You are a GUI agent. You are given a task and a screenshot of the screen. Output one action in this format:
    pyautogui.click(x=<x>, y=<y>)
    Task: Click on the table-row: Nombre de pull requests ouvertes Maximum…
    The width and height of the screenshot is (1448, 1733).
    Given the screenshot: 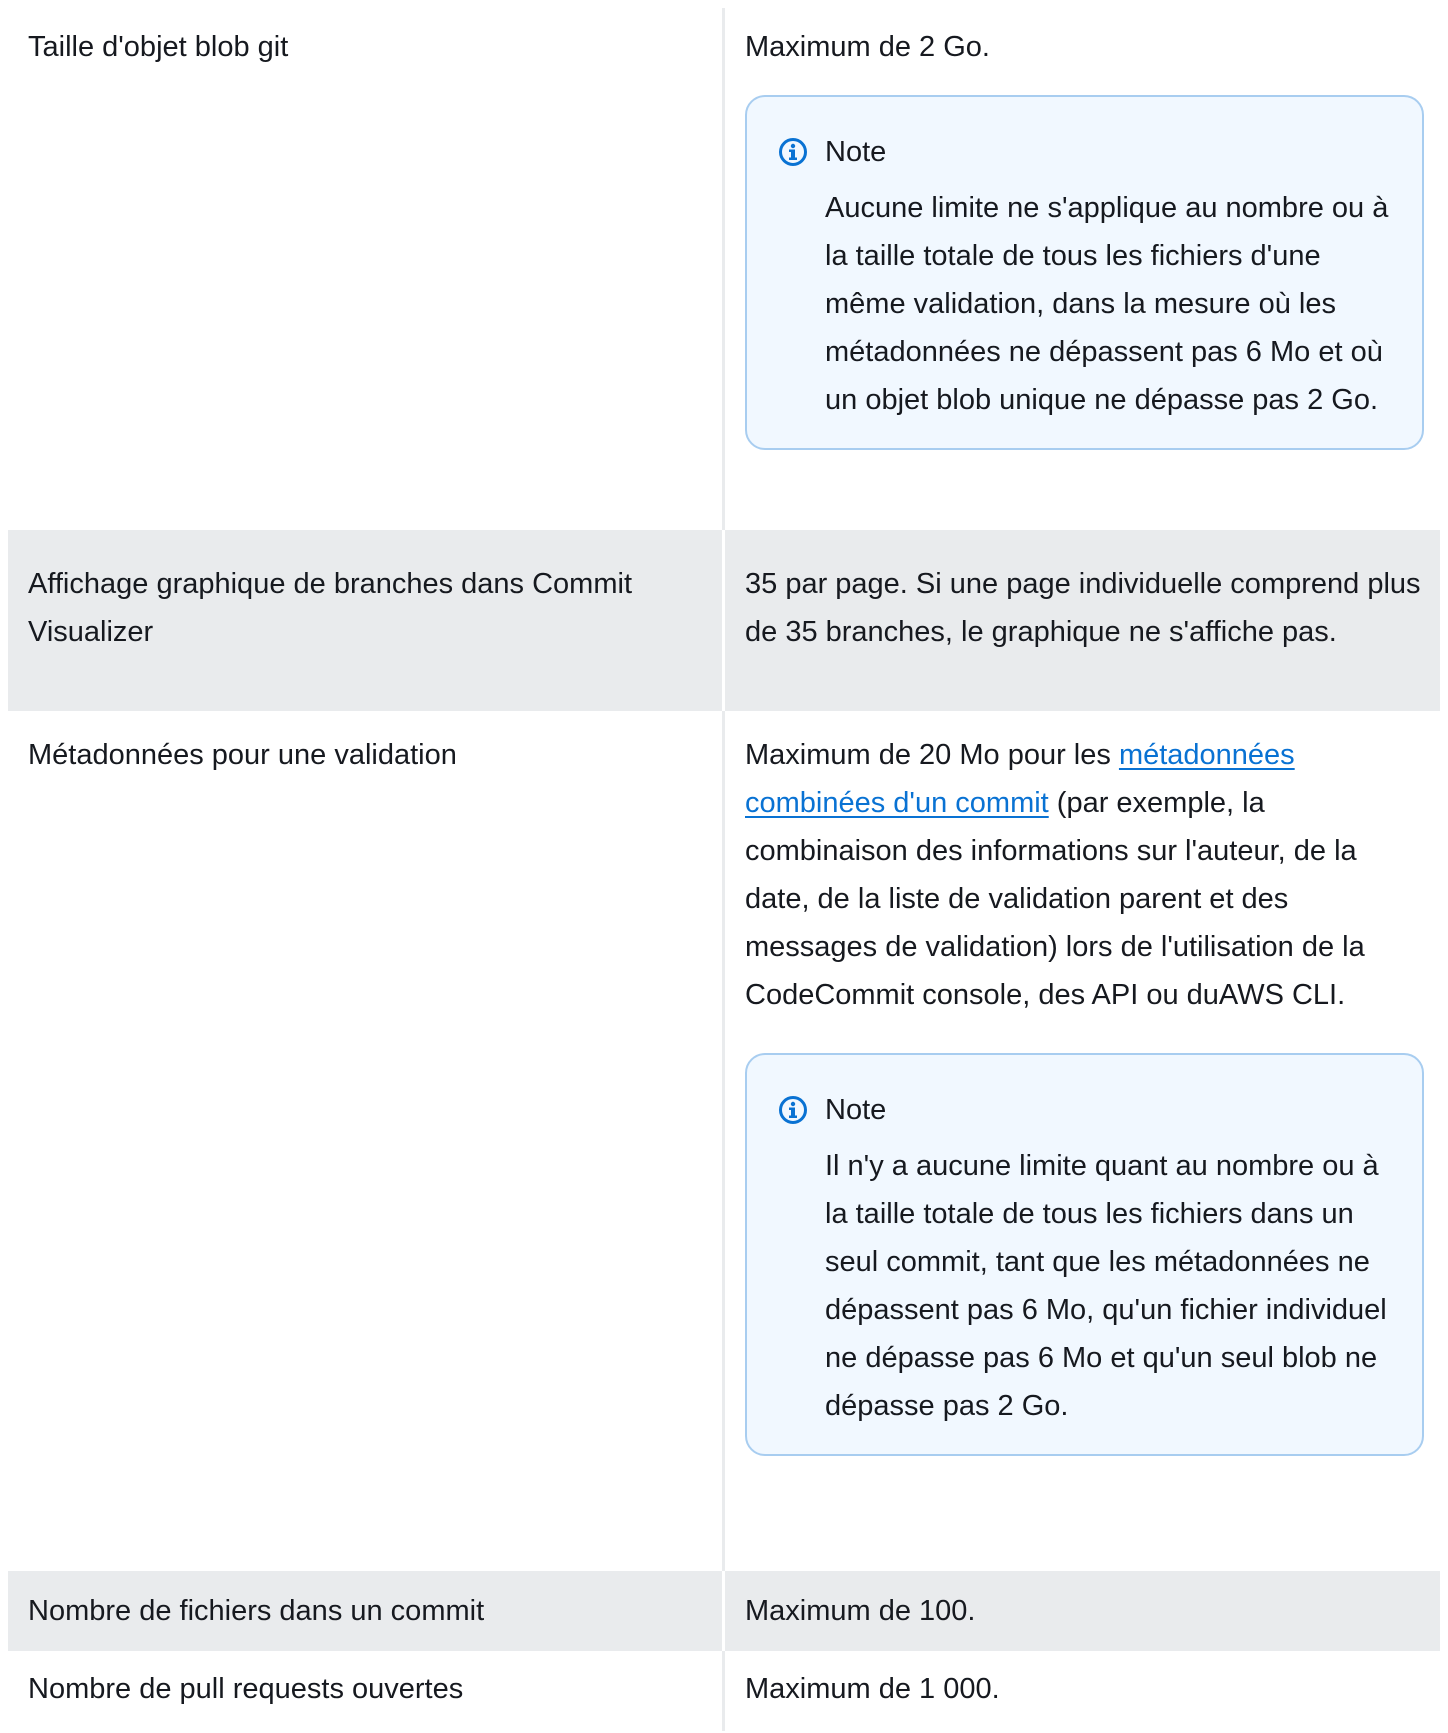 What is the action you would take?
    pyautogui.click(x=724, y=1691)
    